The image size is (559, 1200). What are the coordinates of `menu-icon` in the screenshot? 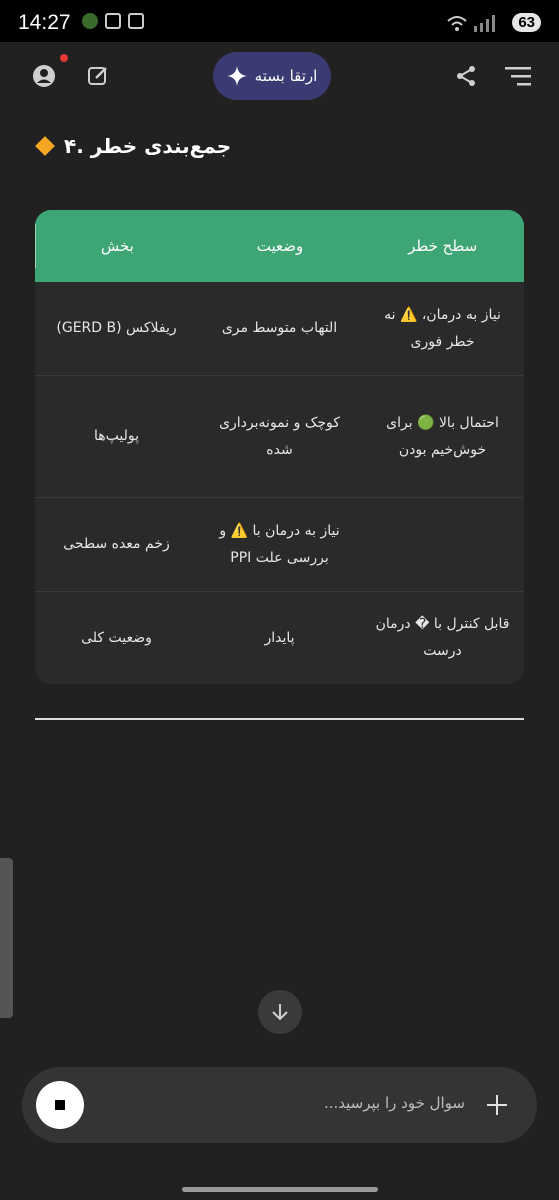 It's located at (518, 76).